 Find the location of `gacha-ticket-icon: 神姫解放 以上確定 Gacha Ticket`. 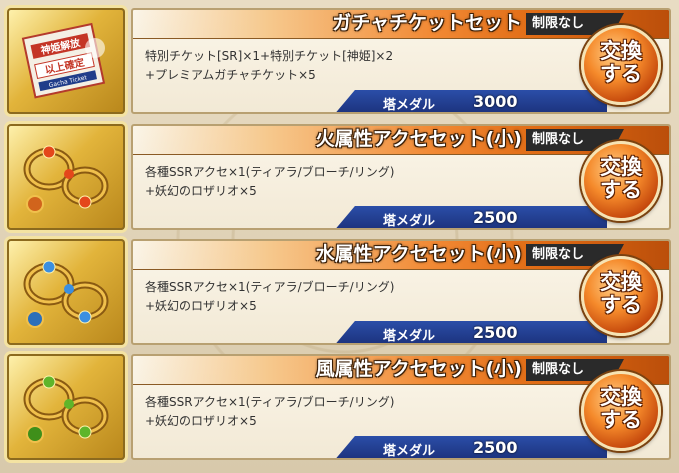

gacha-ticket-icon: 神姫解放 以上確定 Gacha Ticket is located at coordinates (66, 61).